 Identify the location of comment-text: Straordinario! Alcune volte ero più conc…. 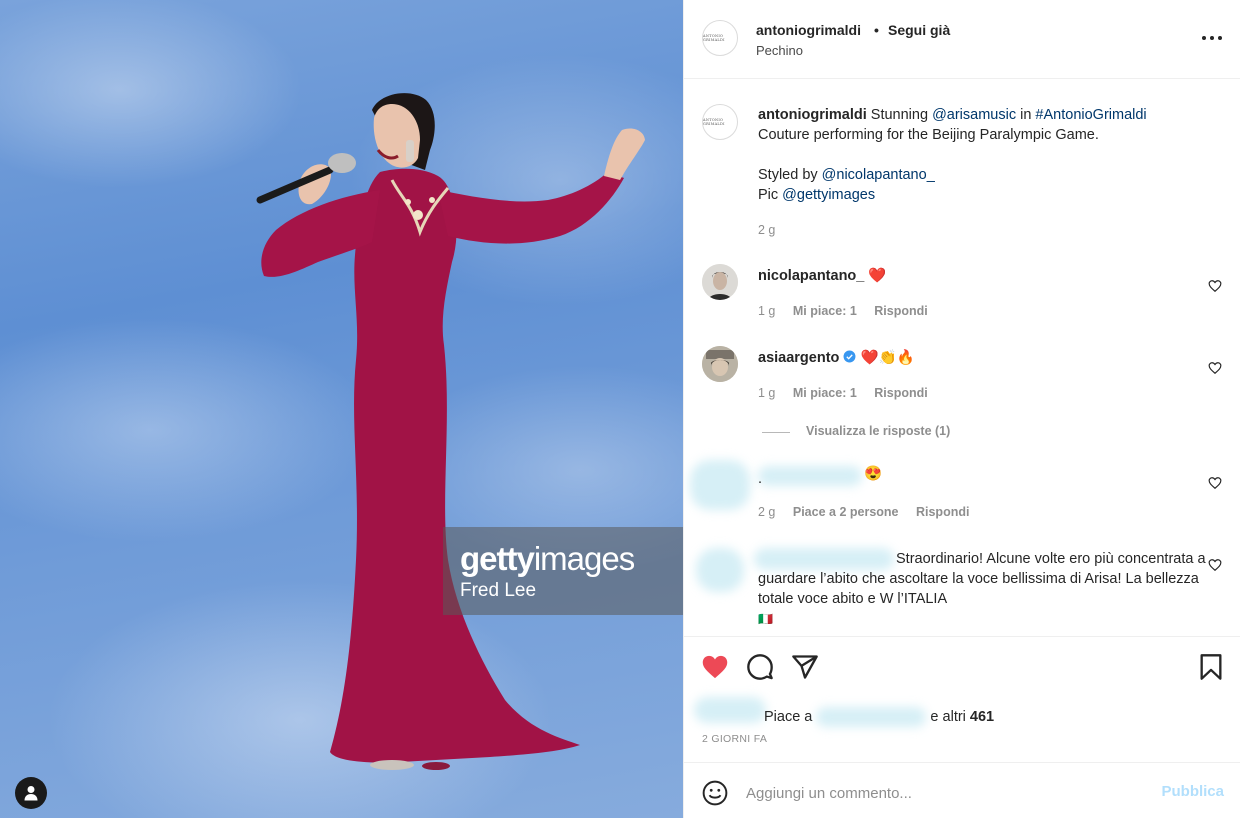
(983, 579).